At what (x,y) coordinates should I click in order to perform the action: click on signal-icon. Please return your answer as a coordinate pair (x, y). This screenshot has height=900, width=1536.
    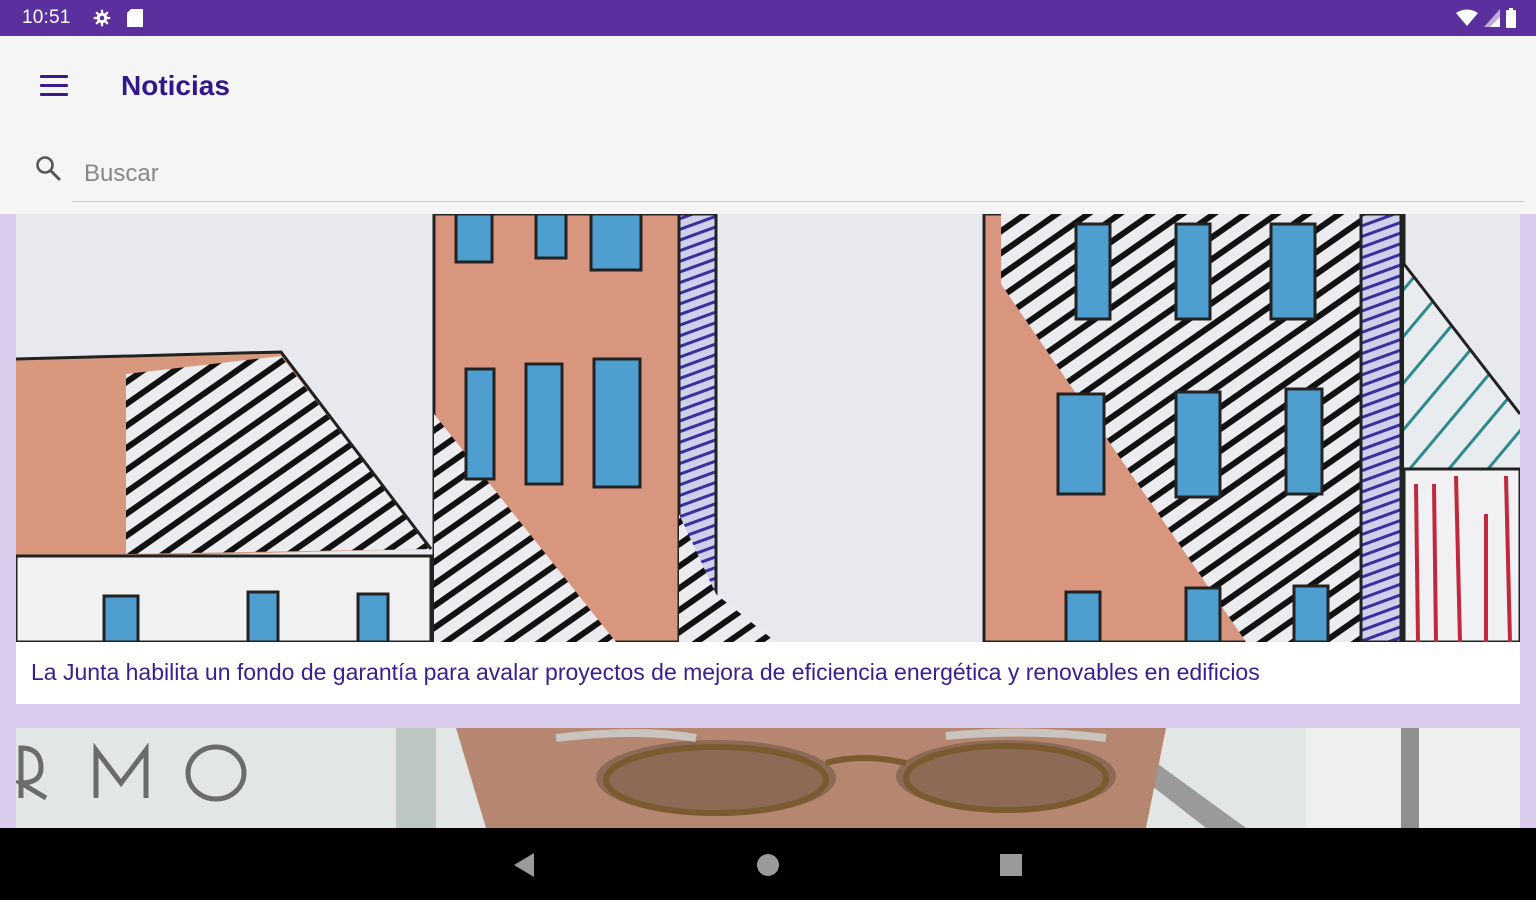
    Looking at the image, I should click on (1492, 18).